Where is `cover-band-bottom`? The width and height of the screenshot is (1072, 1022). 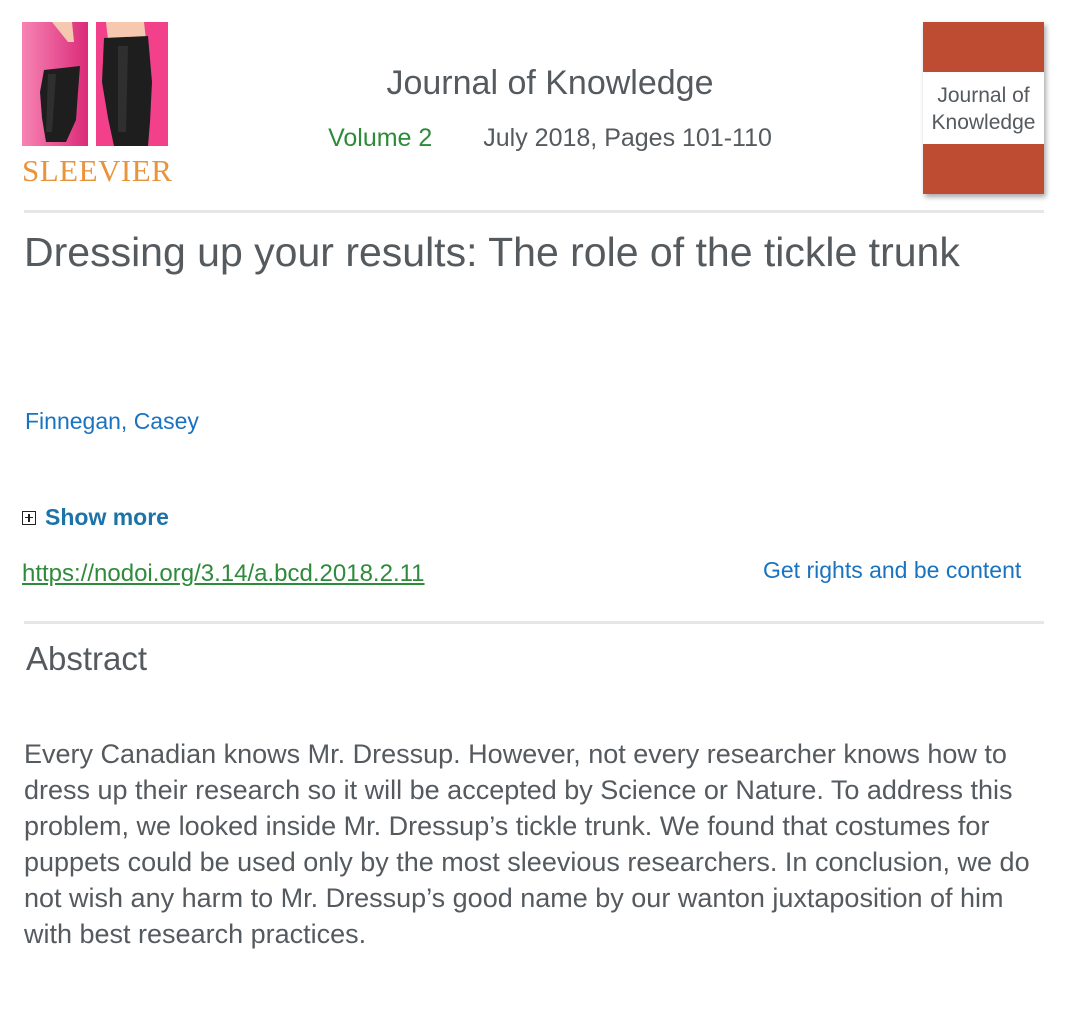
cover-band-bottom is located at coordinates (983, 169).